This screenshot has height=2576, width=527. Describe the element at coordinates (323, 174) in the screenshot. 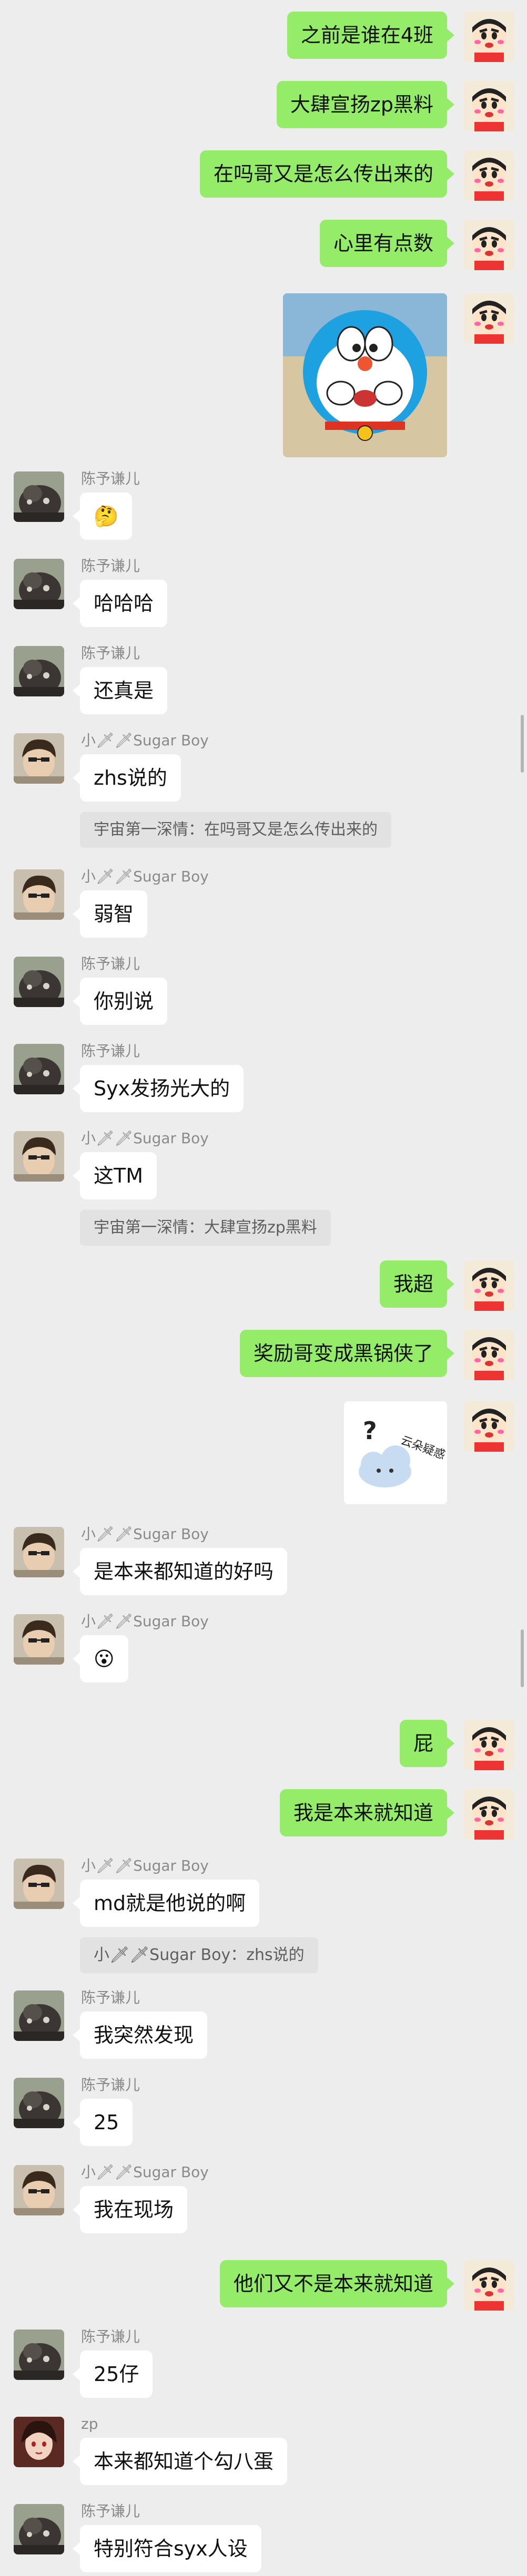

I see `message-text: 在吗哥又是怎么传出来的` at that location.